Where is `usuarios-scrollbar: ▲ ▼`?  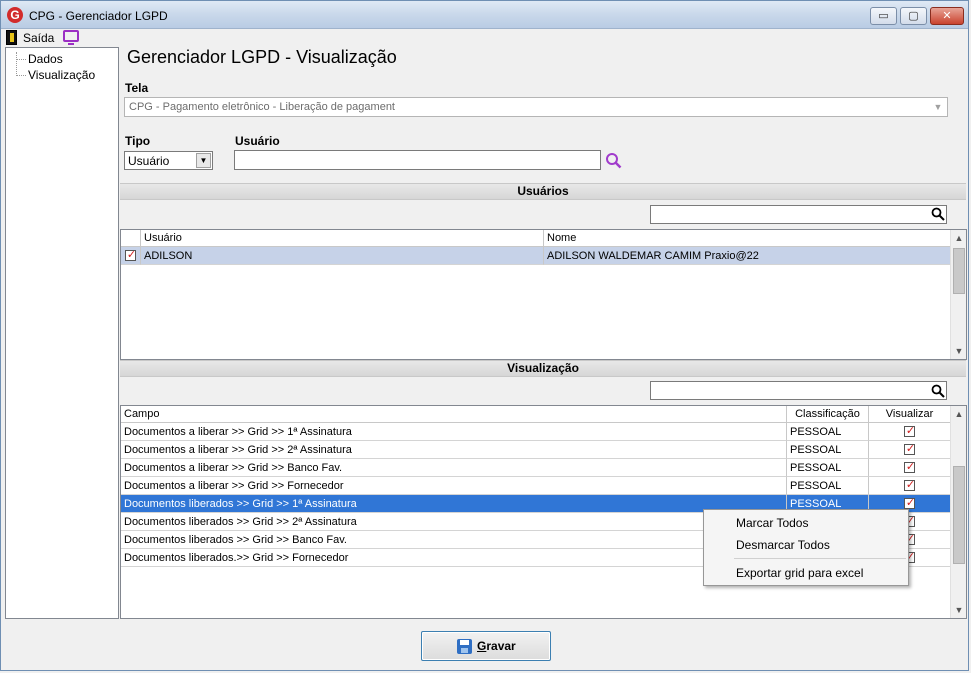 usuarios-scrollbar: ▲ ▼ is located at coordinates (958, 294).